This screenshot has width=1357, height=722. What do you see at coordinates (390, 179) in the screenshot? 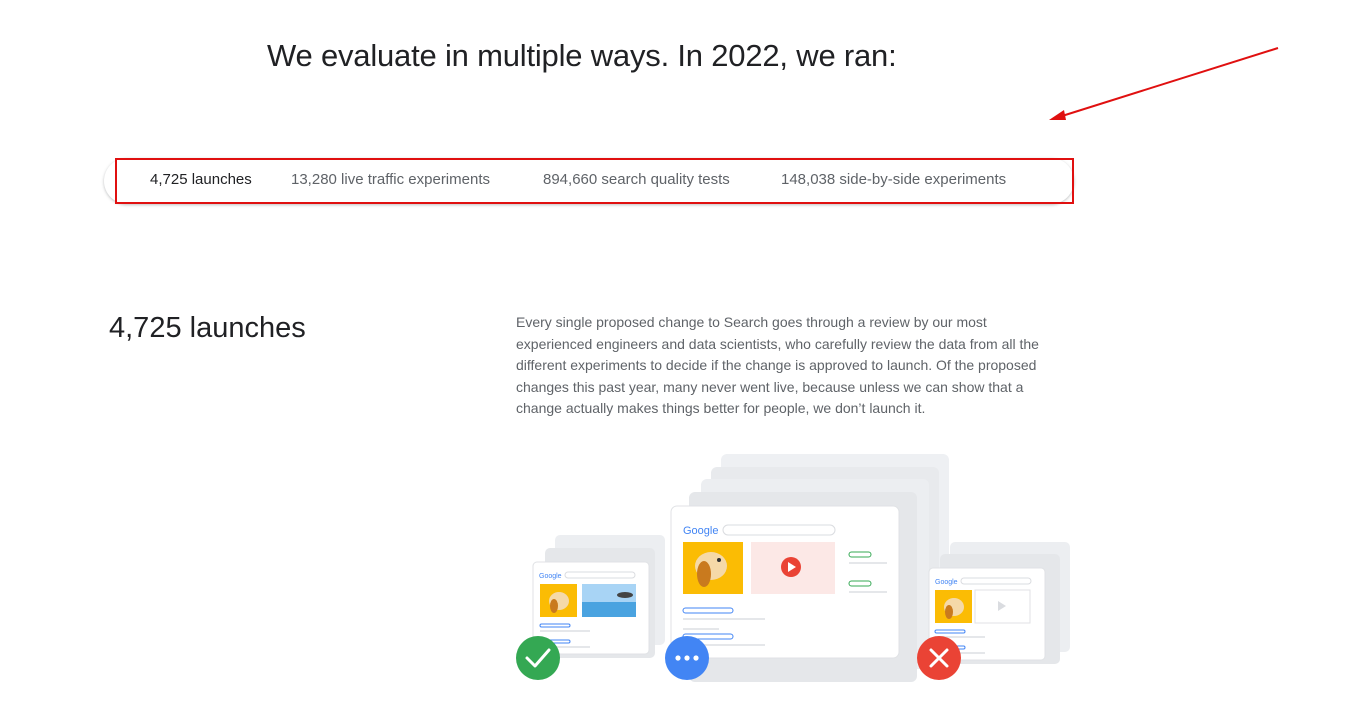
I see `tab-live-traffic-experiments: 13,280 live traffic experiments` at bounding box center [390, 179].